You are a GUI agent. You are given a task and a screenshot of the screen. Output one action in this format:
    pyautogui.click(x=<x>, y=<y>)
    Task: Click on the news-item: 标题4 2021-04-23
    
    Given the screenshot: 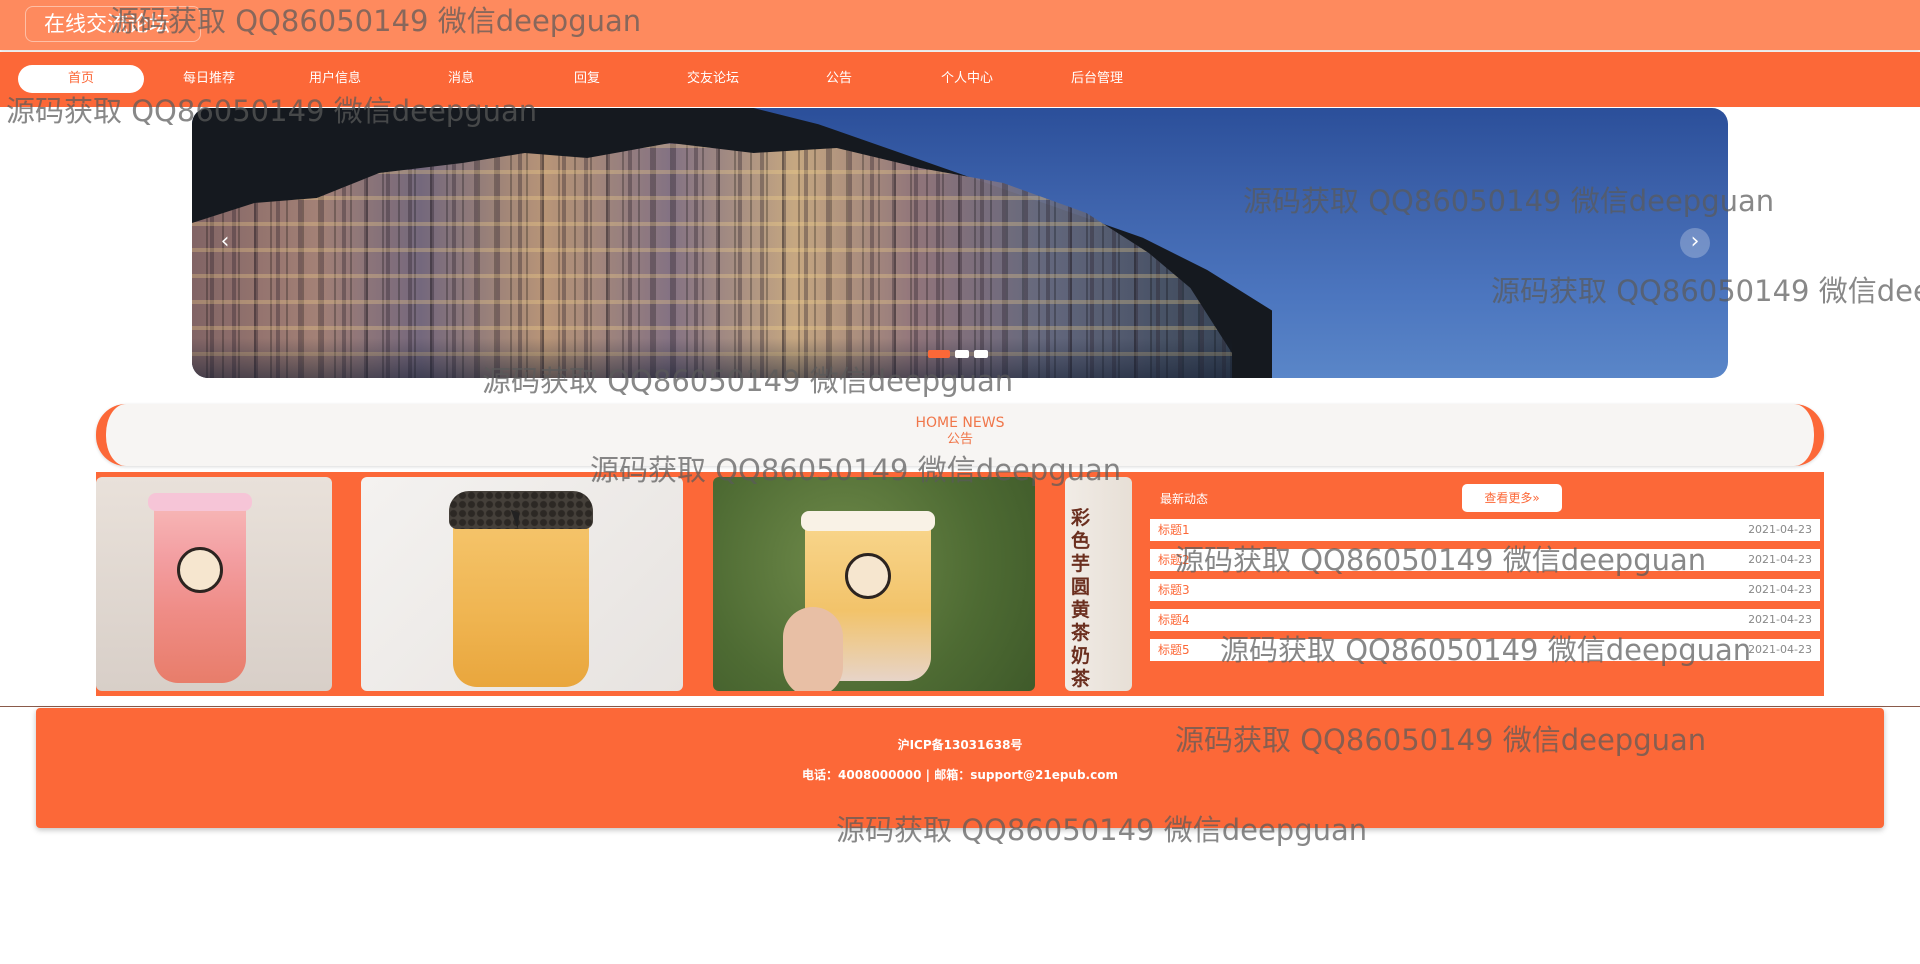 What is the action you would take?
    pyautogui.click(x=1485, y=620)
    